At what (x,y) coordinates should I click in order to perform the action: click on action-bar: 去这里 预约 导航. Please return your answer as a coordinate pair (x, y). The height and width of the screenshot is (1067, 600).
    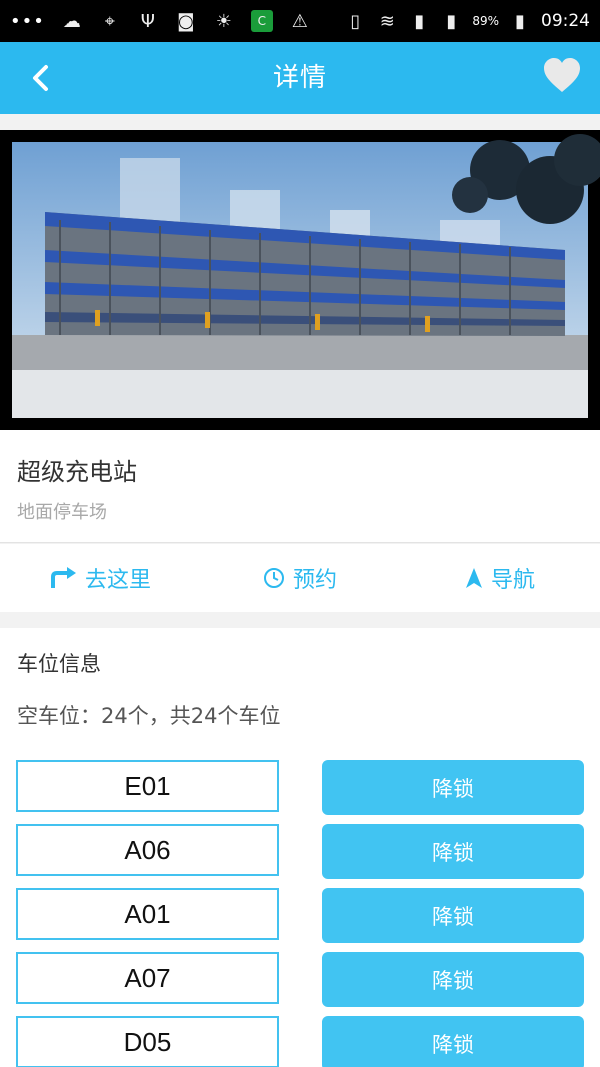
    Looking at the image, I should click on (300, 578).